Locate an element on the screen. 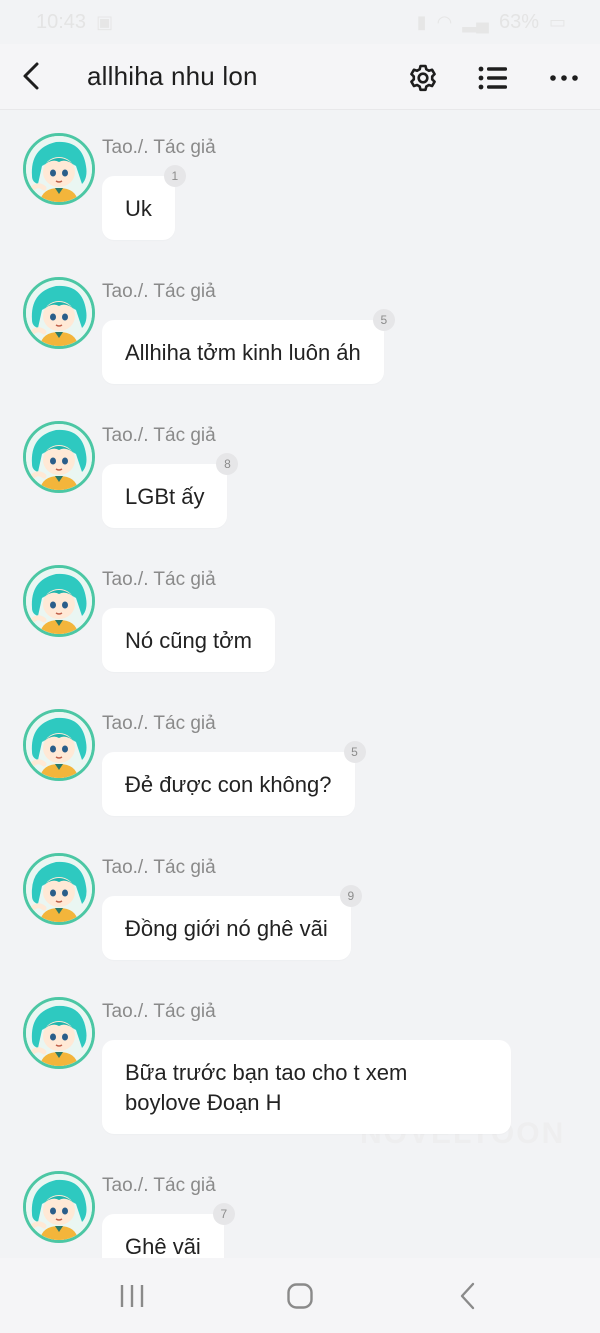 Image resolution: width=600 pixels, height=1333 pixels. recent-apps-icon is located at coordinates (132, 1296).